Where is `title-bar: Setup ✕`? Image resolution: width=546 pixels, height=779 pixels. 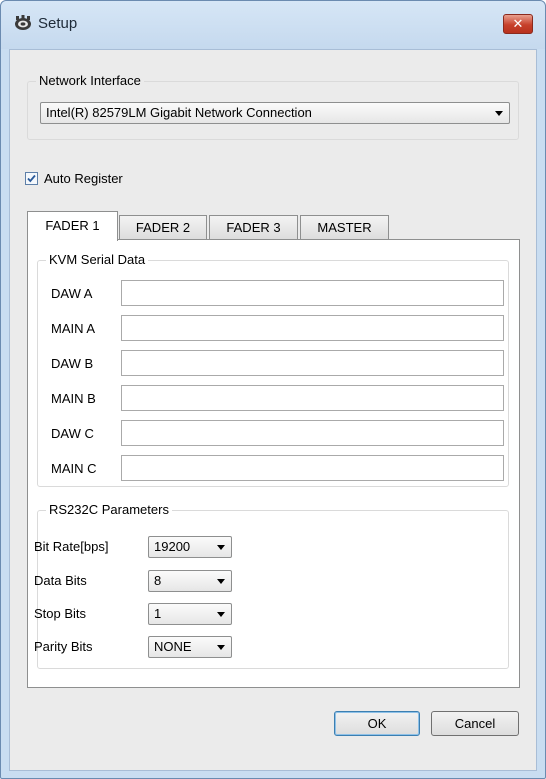
title-bar: Setup ✕ is located at coordinates (273, 25).